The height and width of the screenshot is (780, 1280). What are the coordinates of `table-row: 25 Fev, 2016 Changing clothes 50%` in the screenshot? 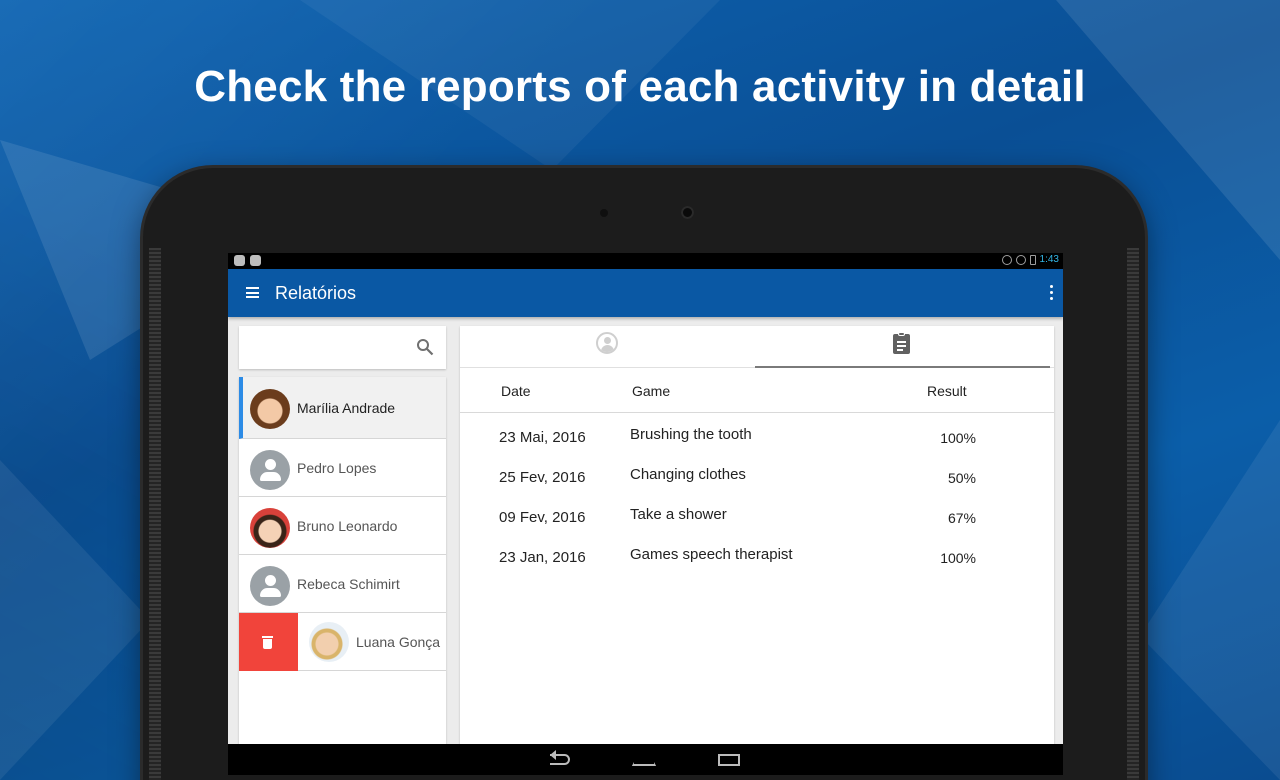 It's located at (757, 481).